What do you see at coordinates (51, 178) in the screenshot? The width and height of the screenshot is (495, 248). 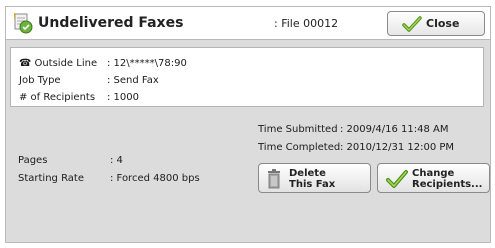 I see `starting-rate-label: Starting Rate` at bounding box center [51, 178].